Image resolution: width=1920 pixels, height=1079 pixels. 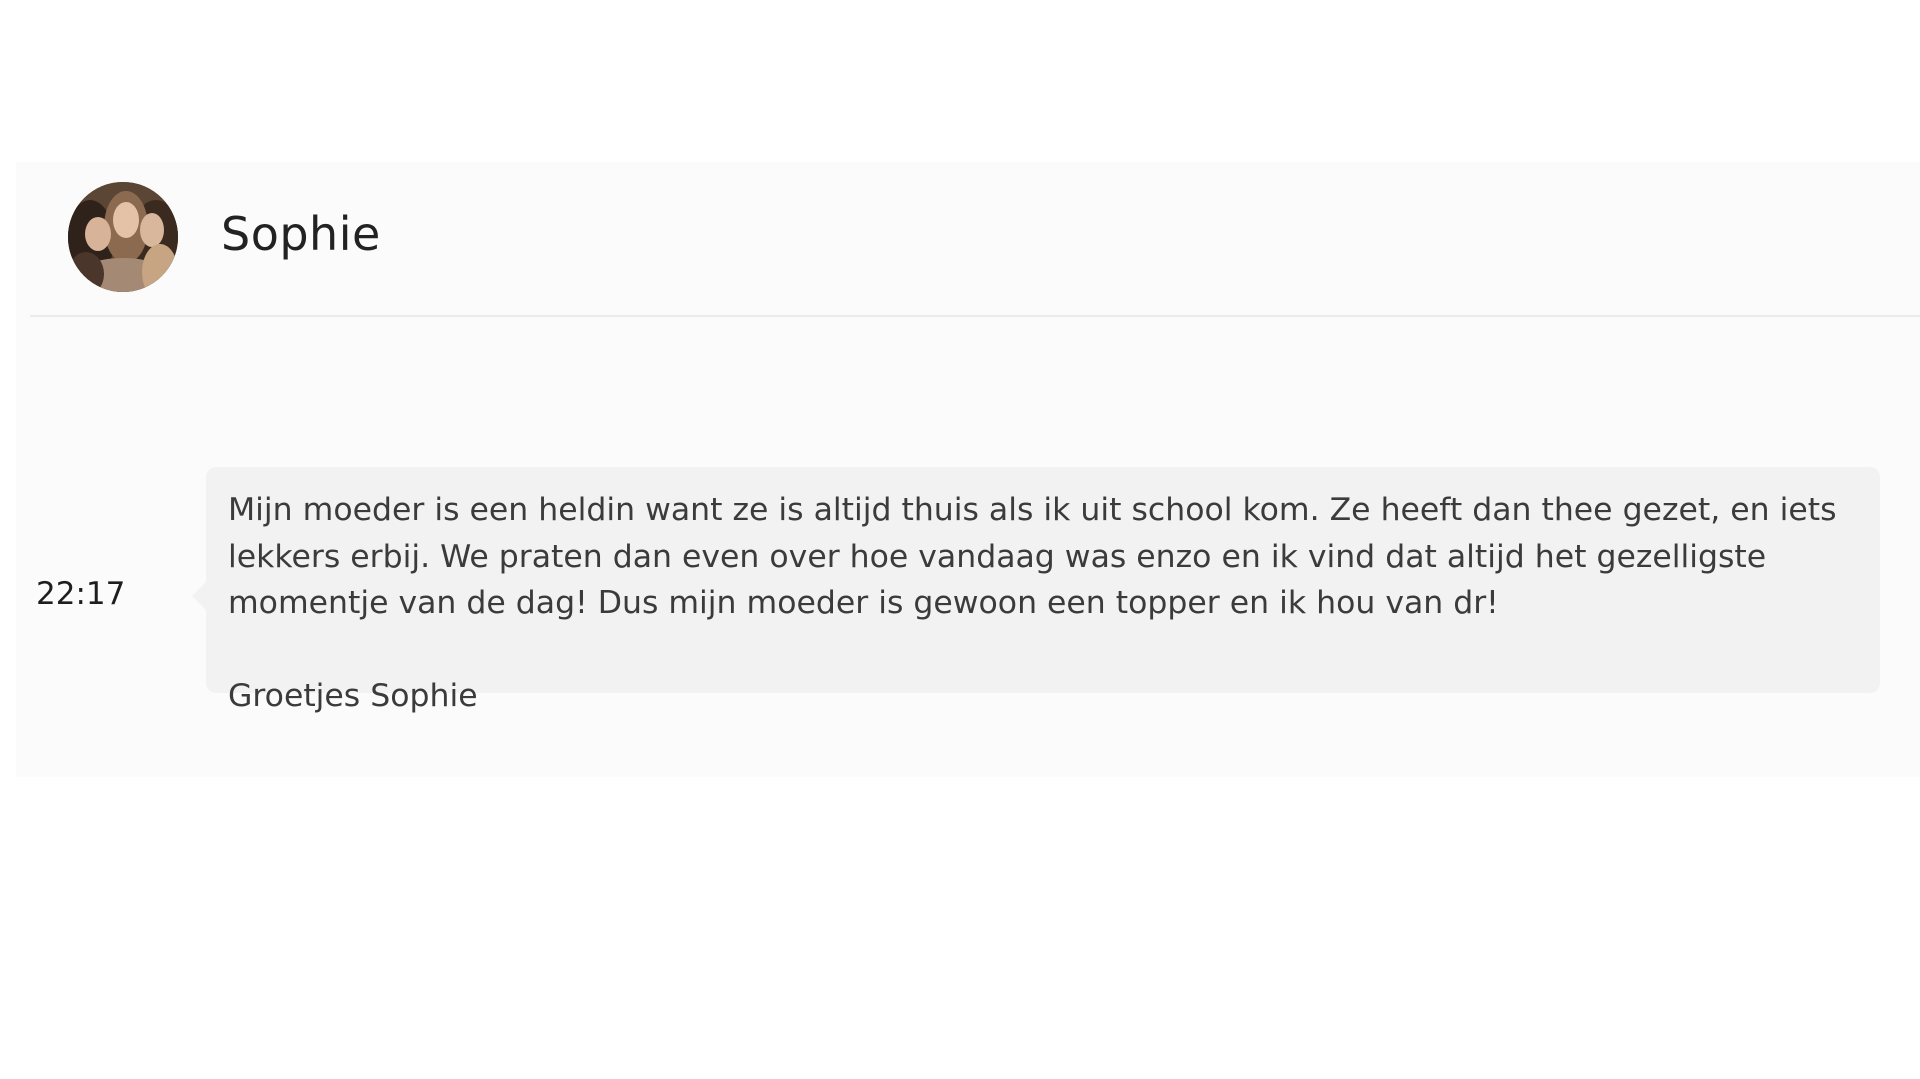 What do you see at coordinates (975, 316) in the screenshot?
I see `header-divider` at bounding box center [975, 316].